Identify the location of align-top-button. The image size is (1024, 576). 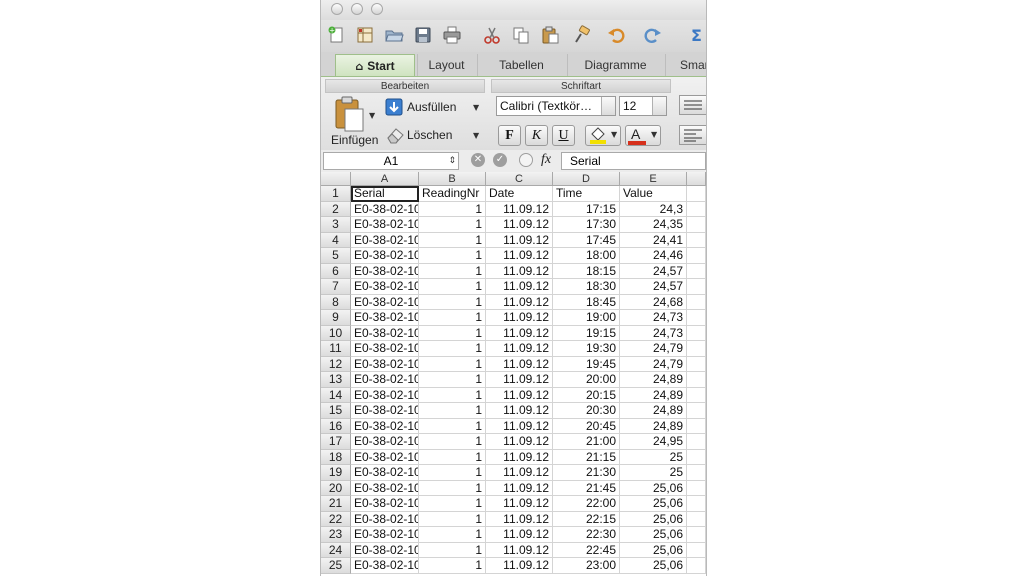
(692, 105).